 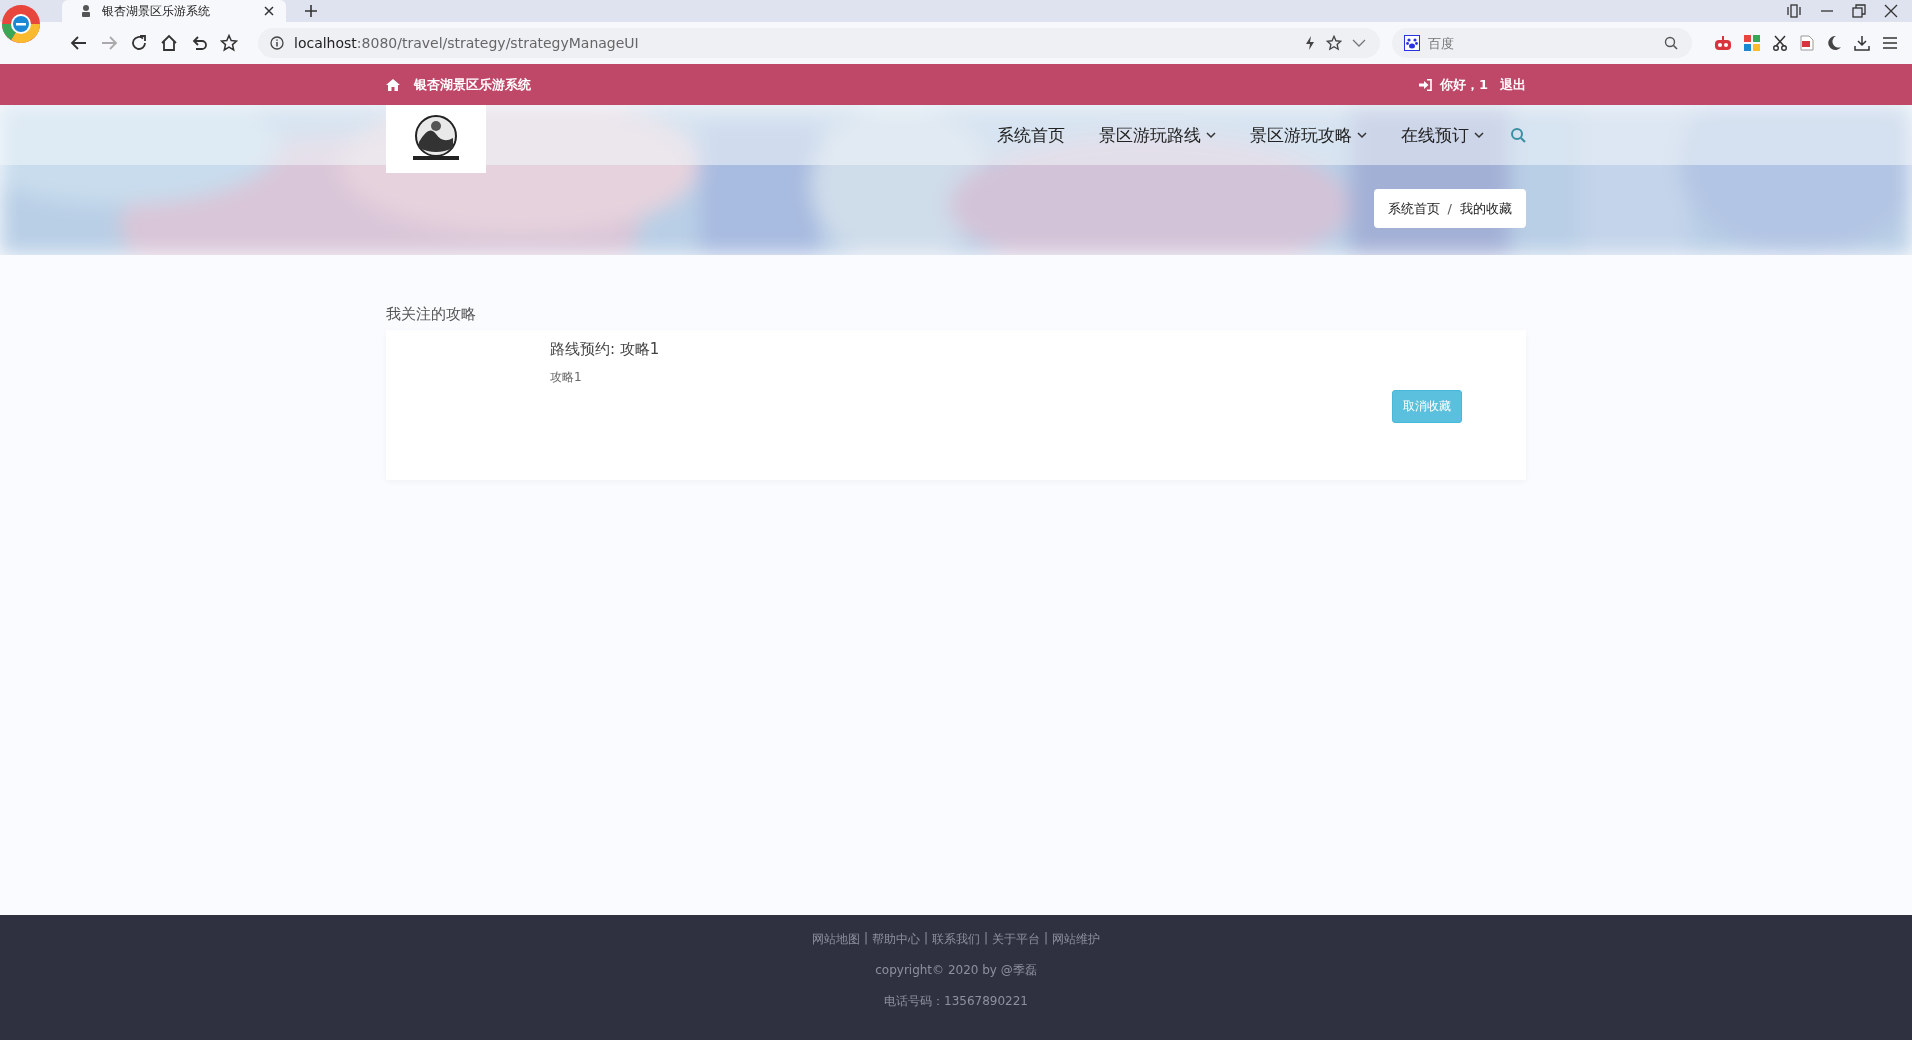 I want to click on site-name: 银杏湖景区乐游系统, so click(x=472, y=84).